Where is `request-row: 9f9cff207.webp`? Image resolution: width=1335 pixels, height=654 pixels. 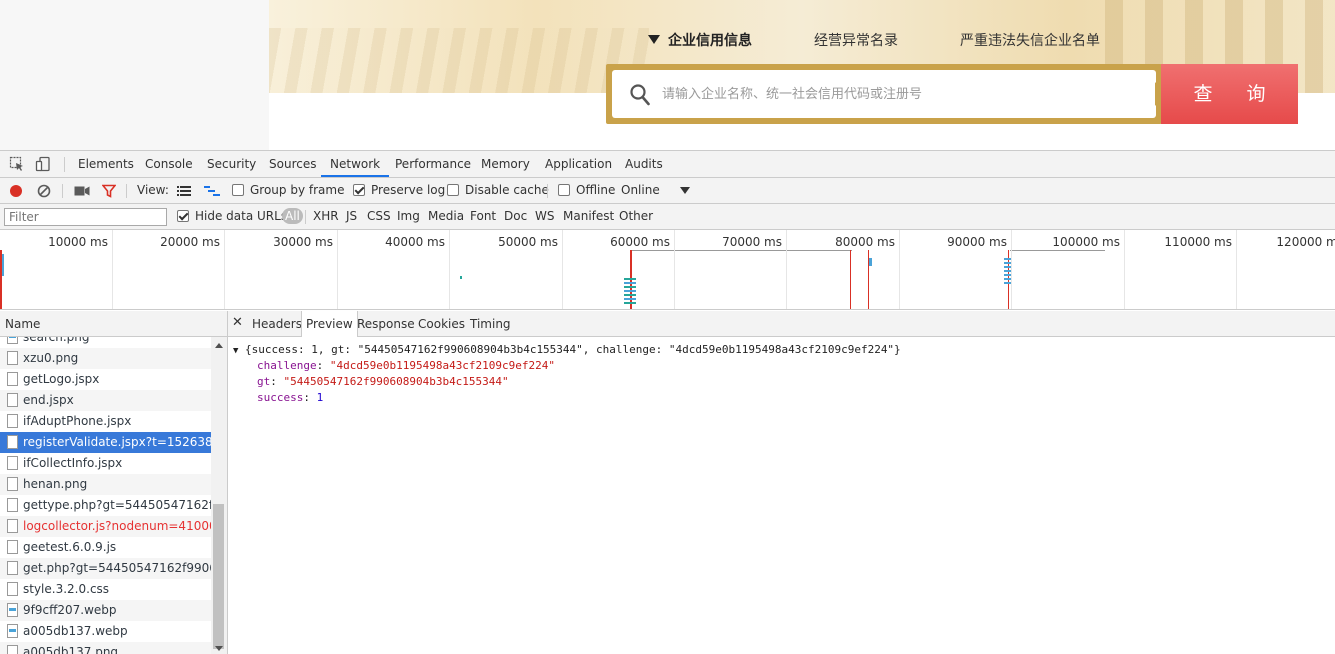
request-row: 9f9cff207.webp is located at coordinates (105, 610).